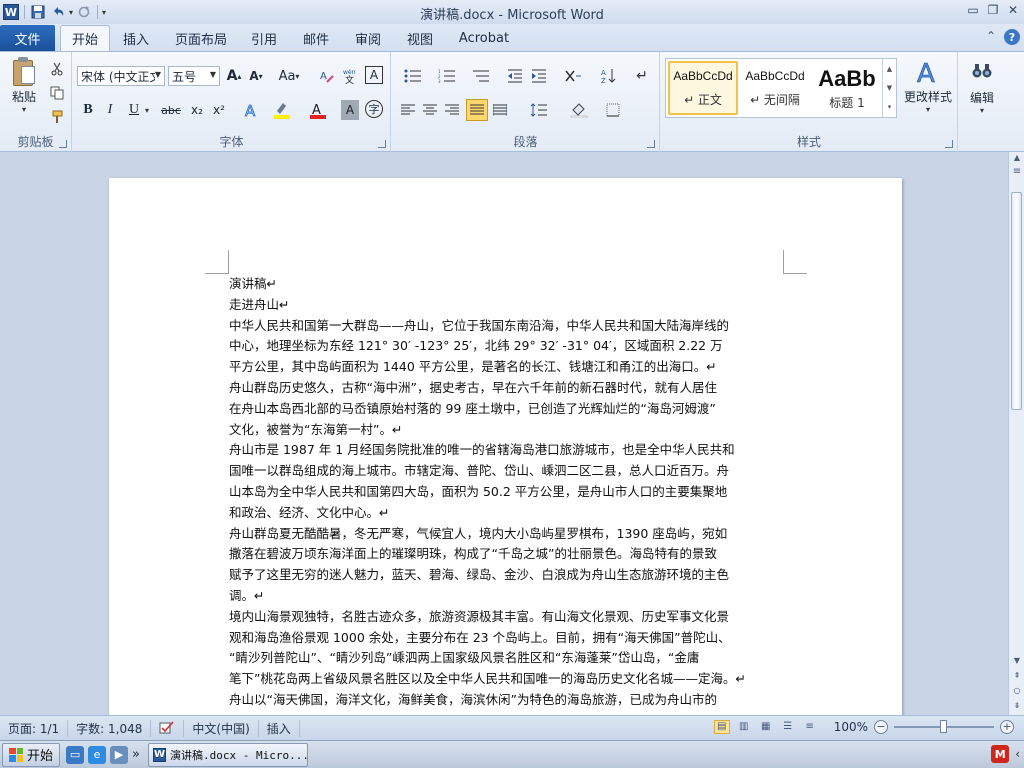 This screenshot has height=768, width=1024. Describe the element at coordinates (1017, 676) in the screenshot. I see `prev-page-icon: ⇞` at that location.